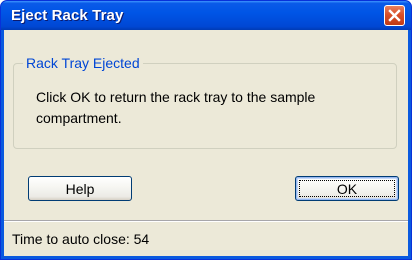 The height and width of the screenshot is (260, 412). I want to click on focus-rectangle, so click(347, 188).